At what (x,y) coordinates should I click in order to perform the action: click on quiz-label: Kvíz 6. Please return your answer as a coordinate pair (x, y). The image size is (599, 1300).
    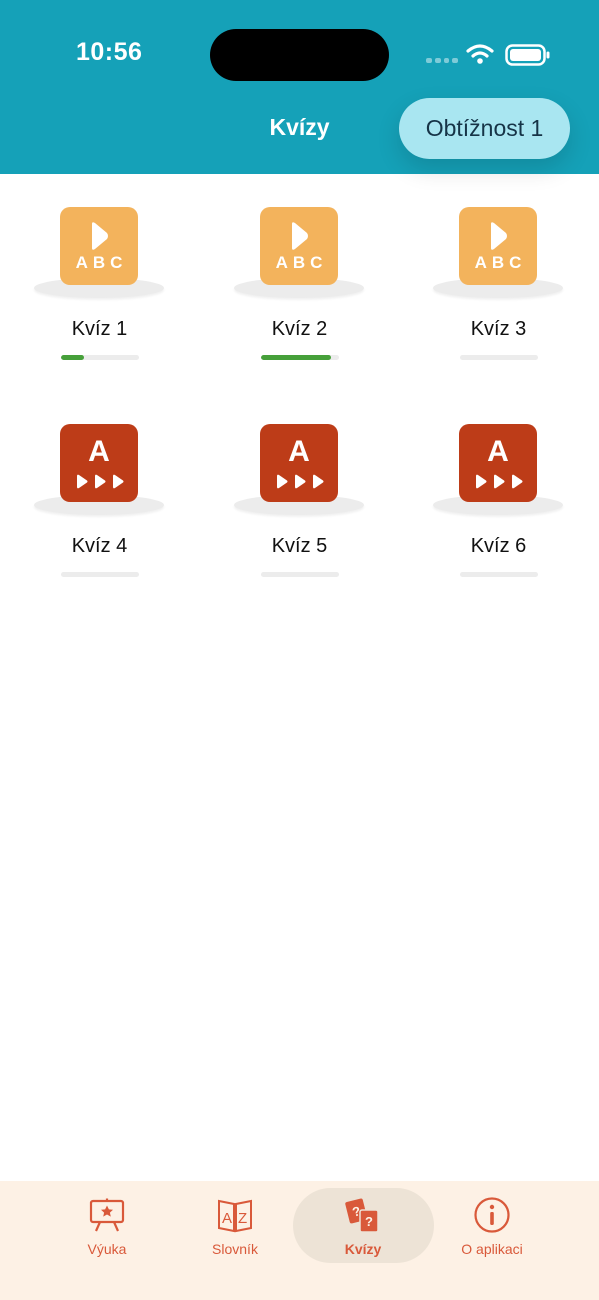
    Looking at the image, I should click on (498, 546).